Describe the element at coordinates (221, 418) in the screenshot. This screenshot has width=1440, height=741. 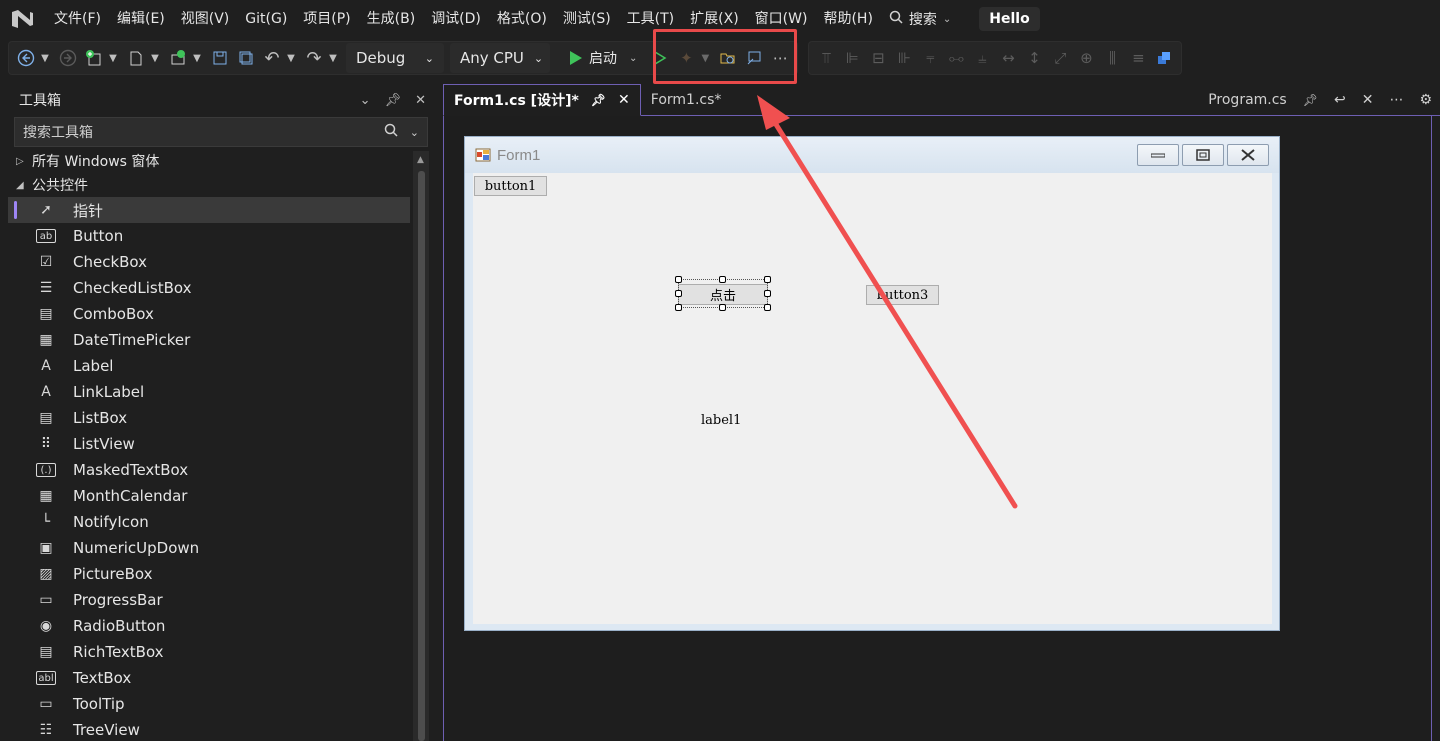
I see `toolbox-item: ▤ ListBox` at that location.